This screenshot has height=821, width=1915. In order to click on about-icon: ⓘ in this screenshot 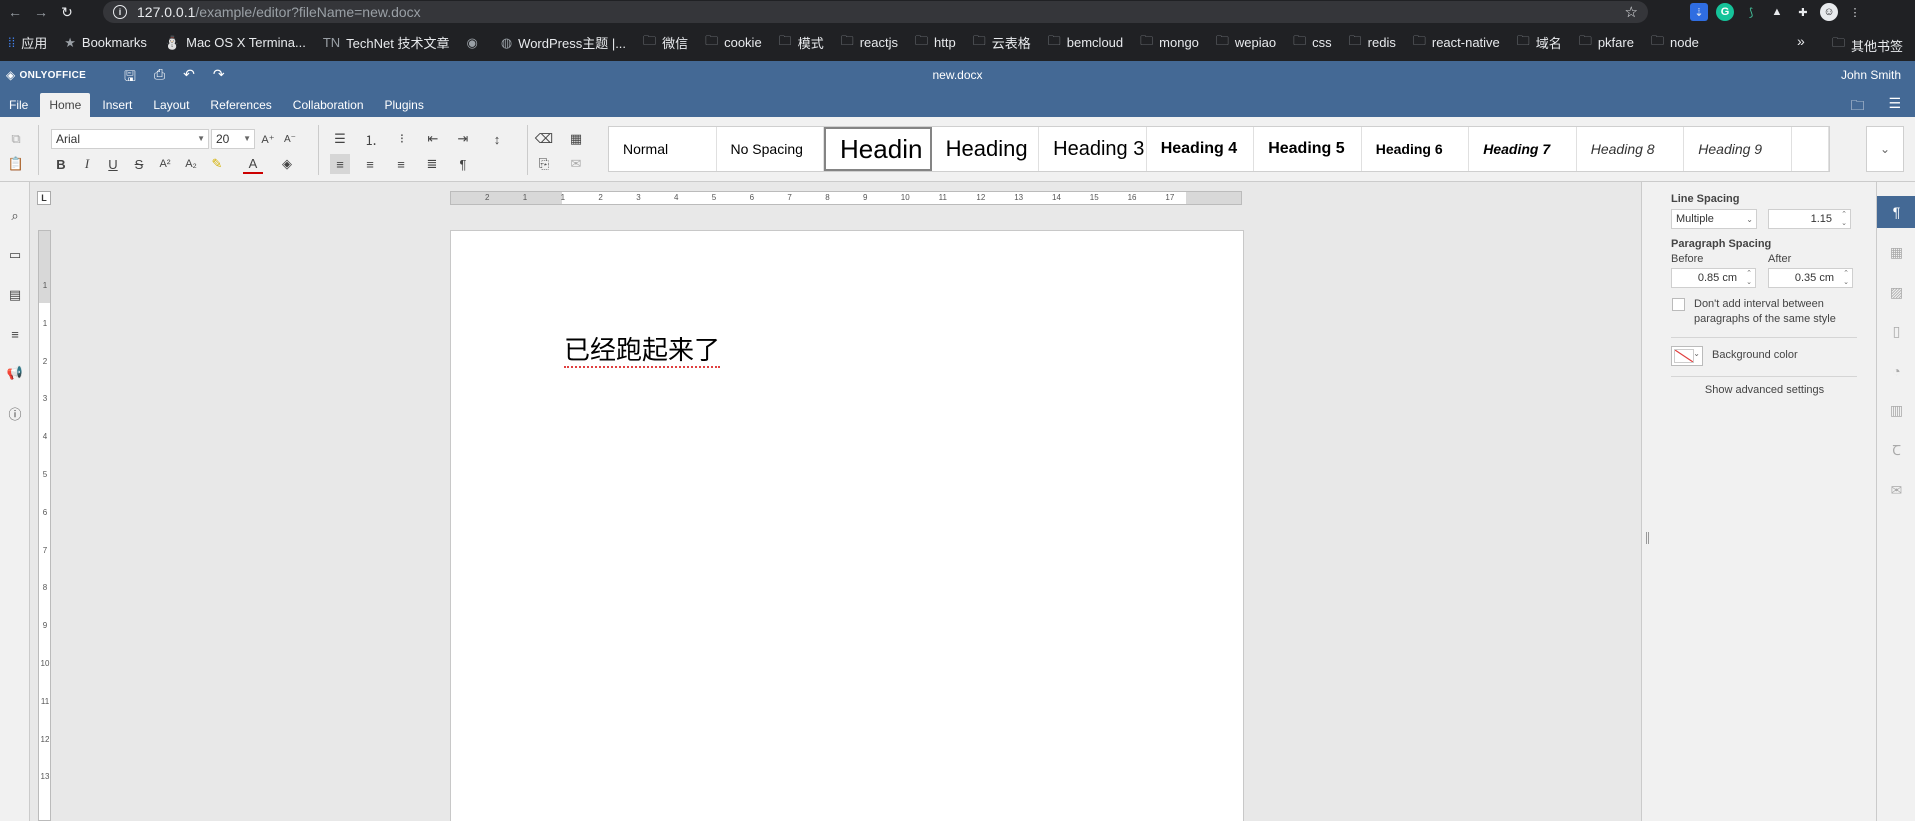, I will do `click(15, 413)`.